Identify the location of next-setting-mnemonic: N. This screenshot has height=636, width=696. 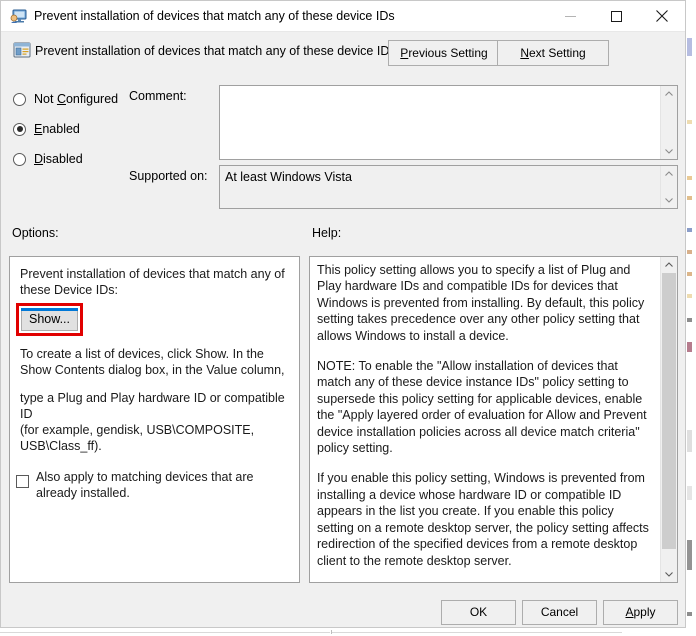
(524, 53).